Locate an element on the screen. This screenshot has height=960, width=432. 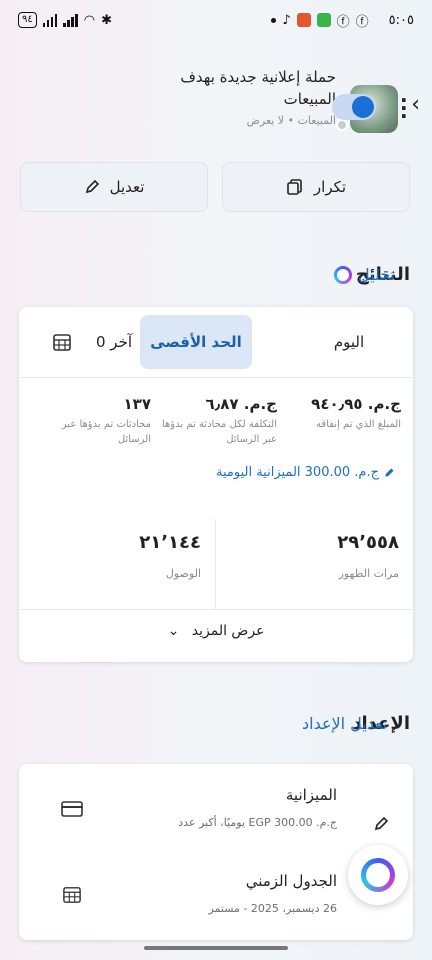
credit-card-icon is located at coordinates (72, 809).